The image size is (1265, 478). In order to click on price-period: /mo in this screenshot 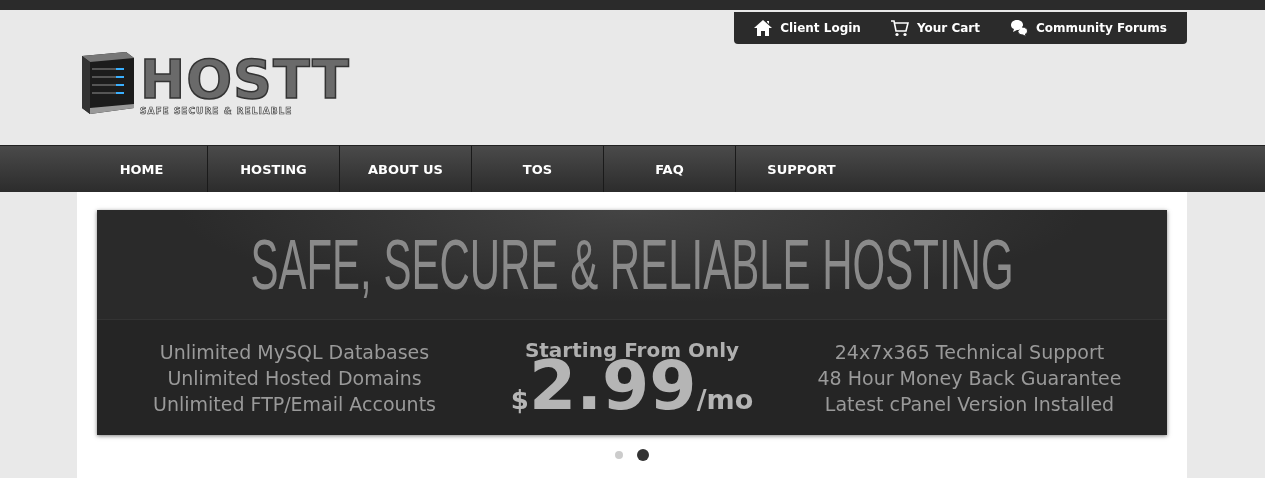, I will do `click(725, 399)`.